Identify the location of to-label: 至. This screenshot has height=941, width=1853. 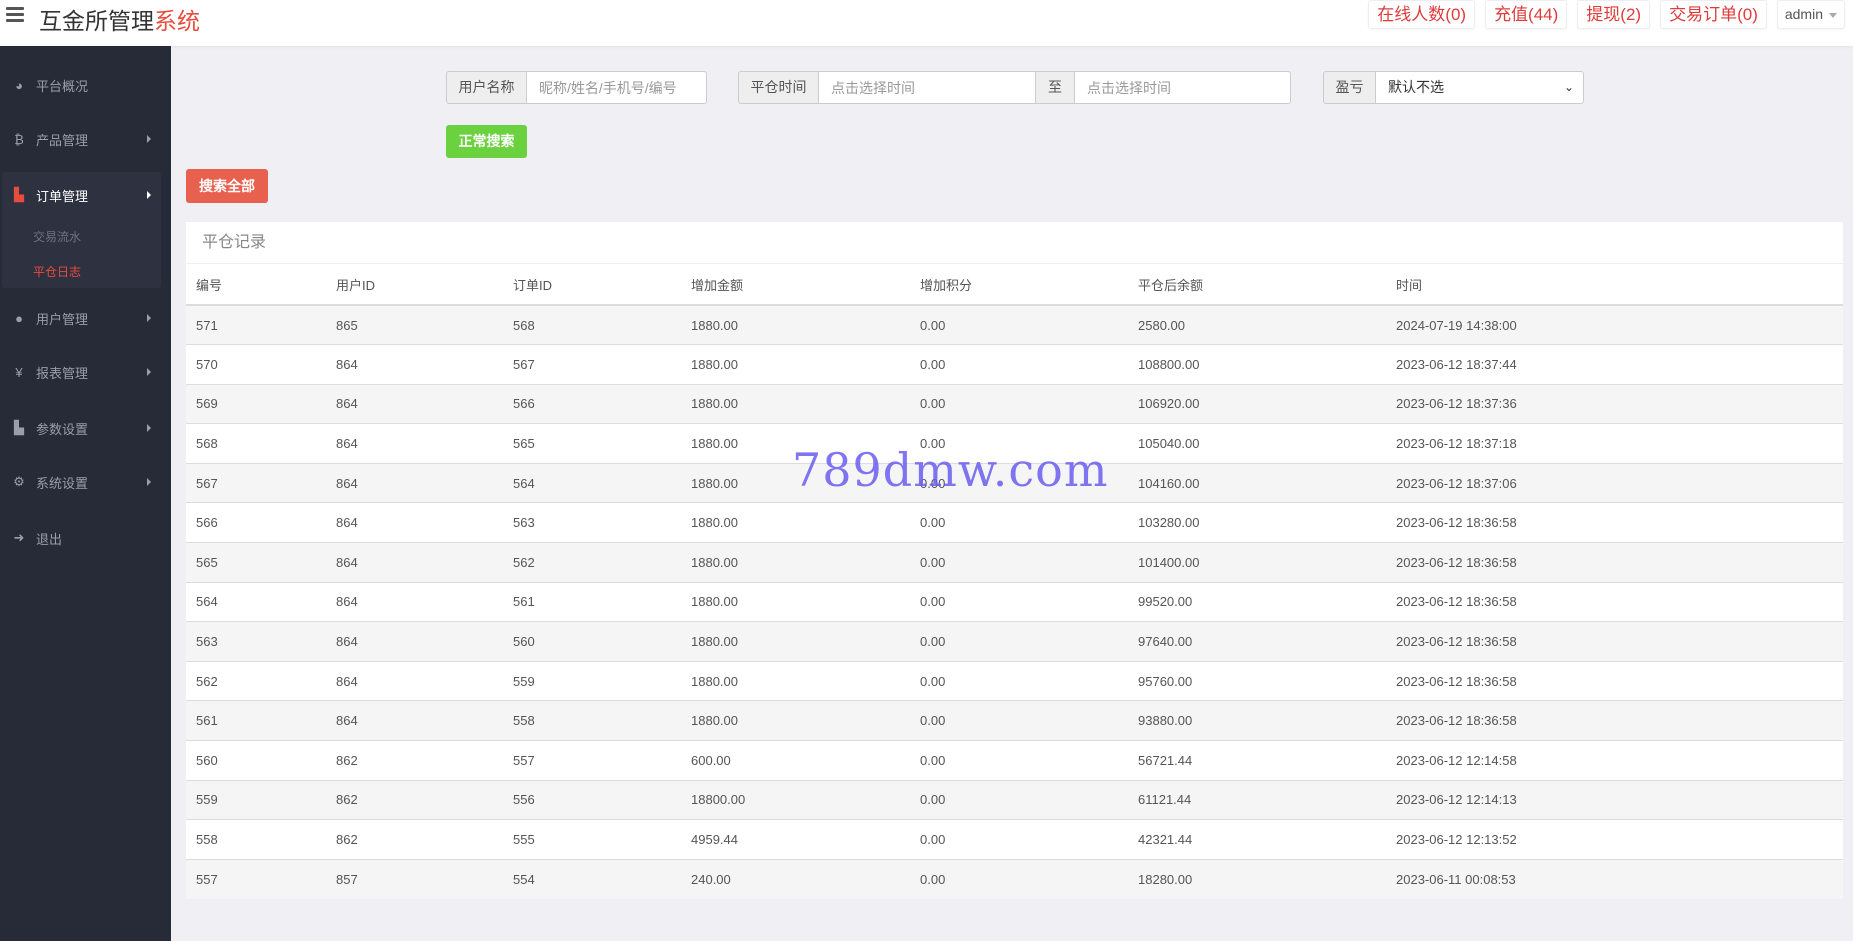
(1055, 87).